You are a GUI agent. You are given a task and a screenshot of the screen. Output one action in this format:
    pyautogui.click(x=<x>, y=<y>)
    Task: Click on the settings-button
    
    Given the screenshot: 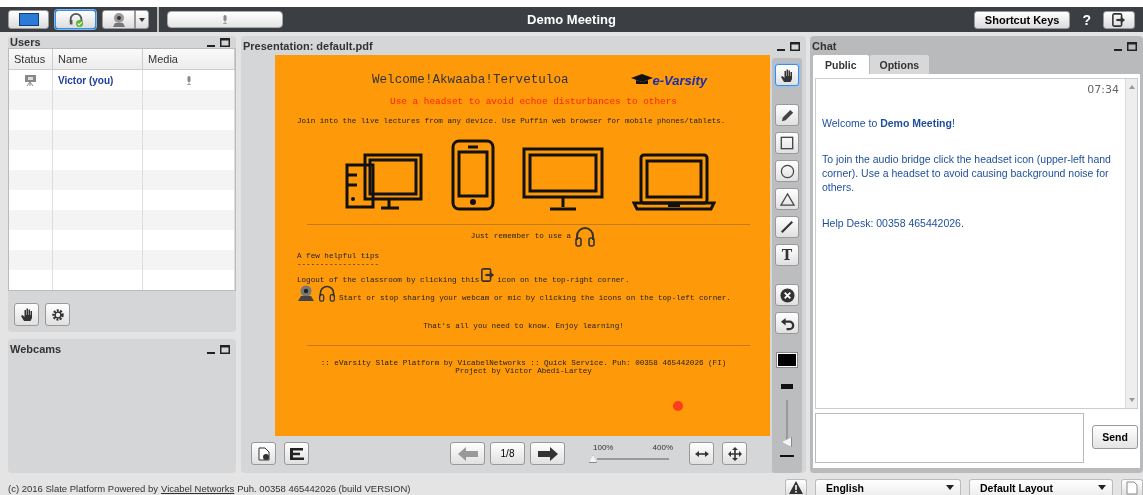 What is the action you would take?
    pyautogui.click(x=57, y=314)
    